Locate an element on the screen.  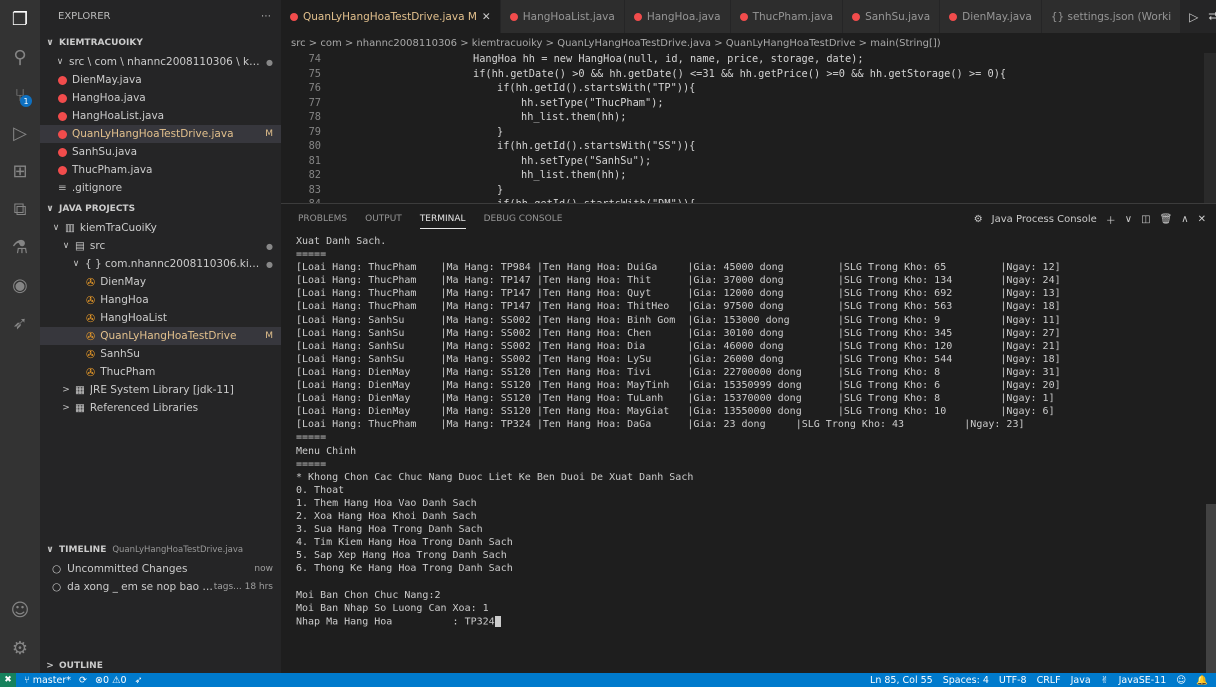
compare-icon: ⮂ is located at coordinates (1212, 16).